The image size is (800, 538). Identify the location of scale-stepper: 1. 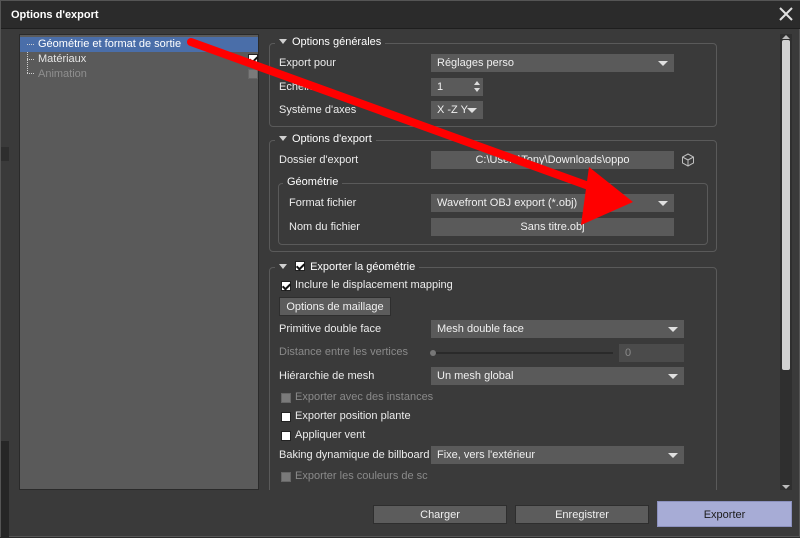
(457, 87).